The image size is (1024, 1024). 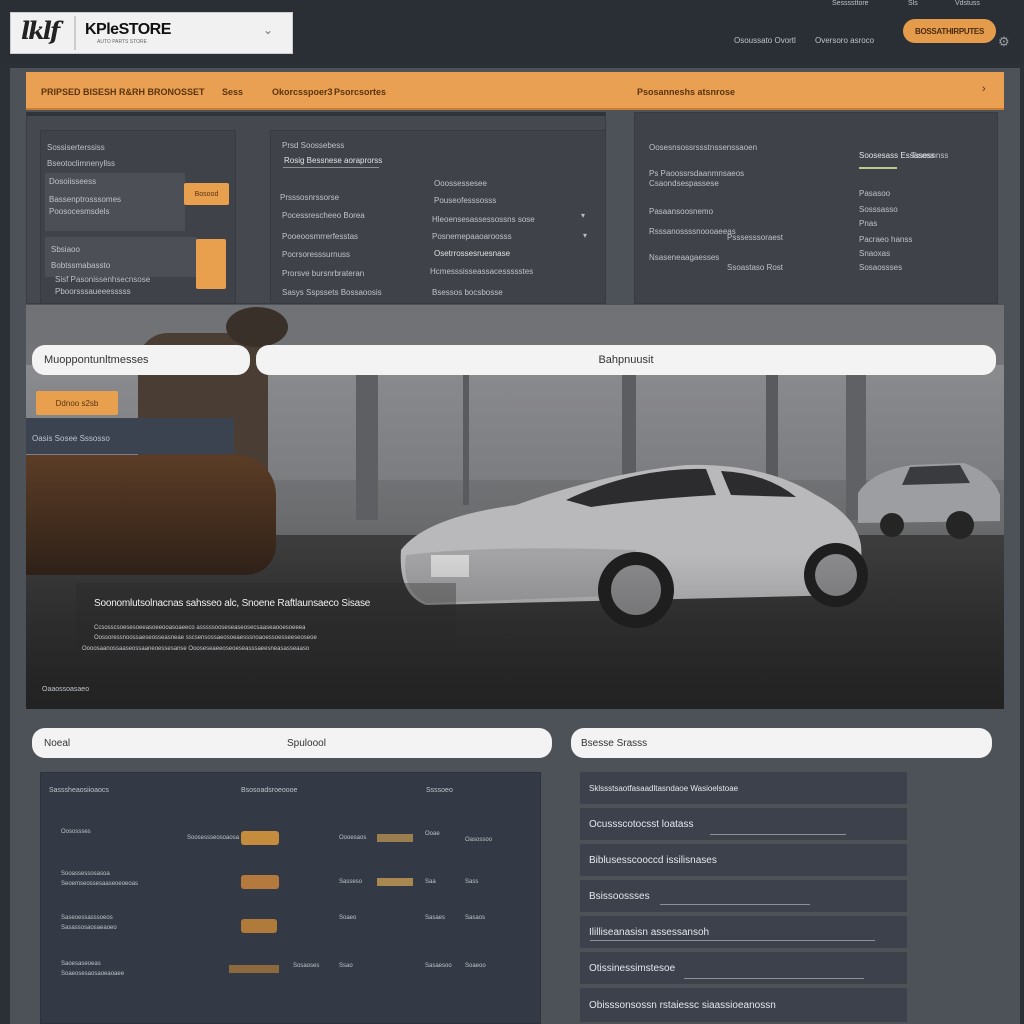 What do you see at coordinates (465, 200) in the screenshot?
I see `option-b: Pouseofesssosss` at bounding box center [465, 200].